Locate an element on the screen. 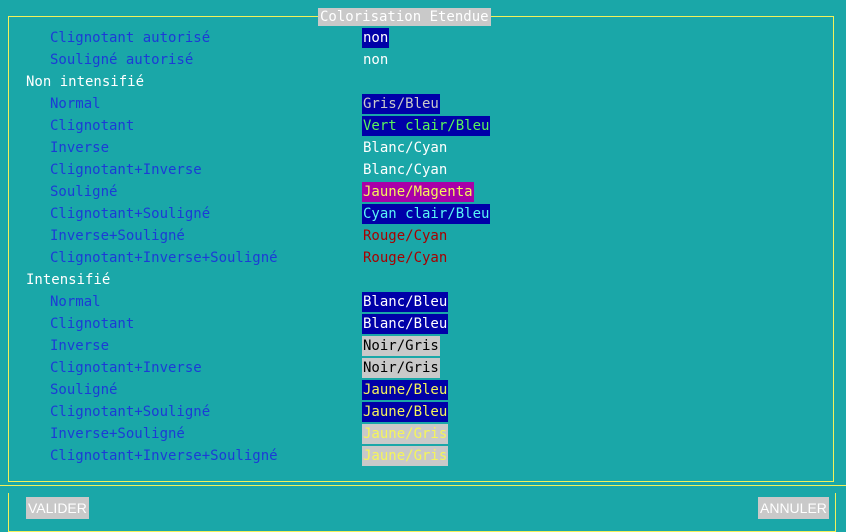 The width and height of the screenshot is (846, 532). value-clignotant-intense: Blanc/Bleu is located at coordinates (405, 324).